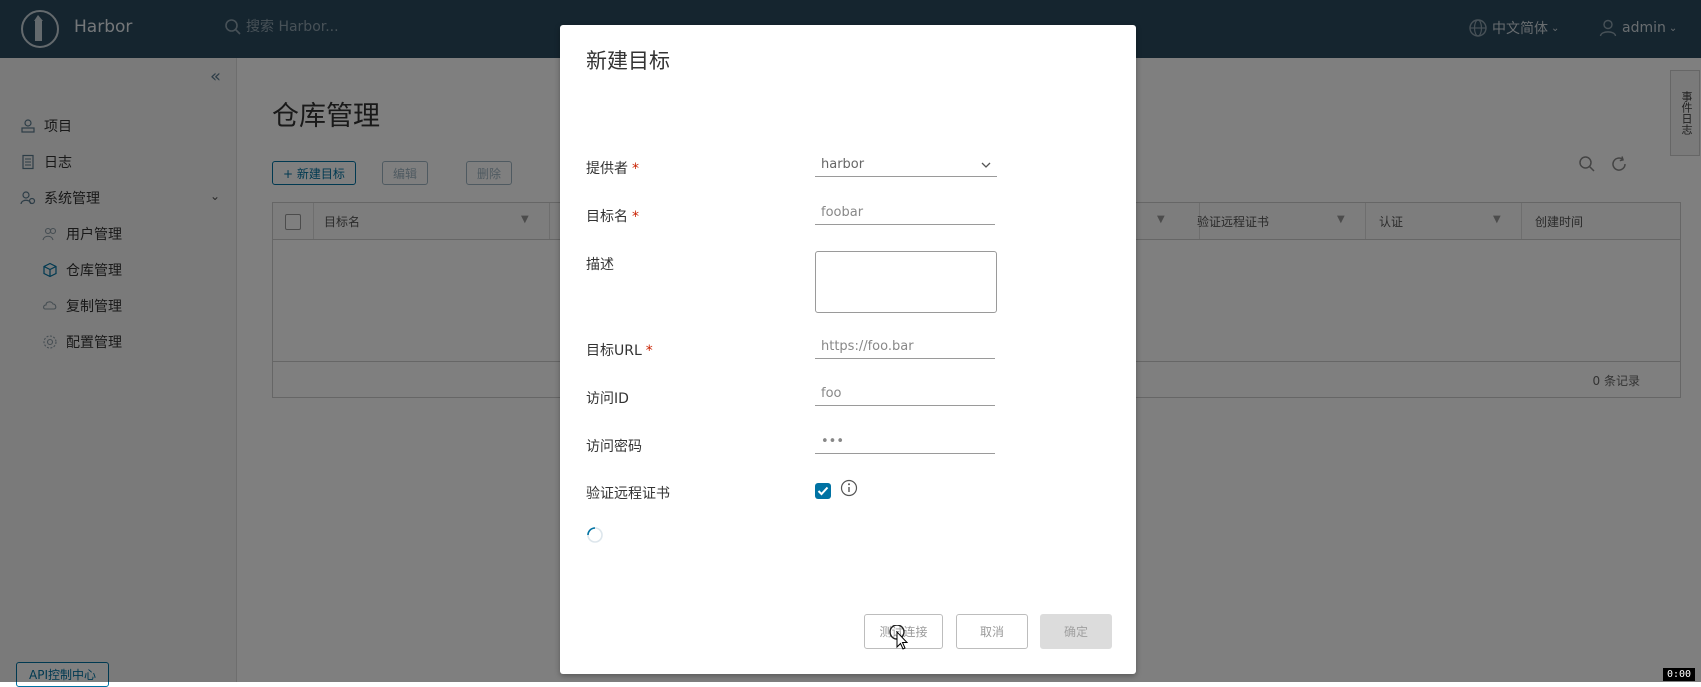 Image resolution: width=1701 pixels, height=687 pixels. Describe the element at coordinates (600, 265) in the screenshot. I see `description-label: 描述` at that location.